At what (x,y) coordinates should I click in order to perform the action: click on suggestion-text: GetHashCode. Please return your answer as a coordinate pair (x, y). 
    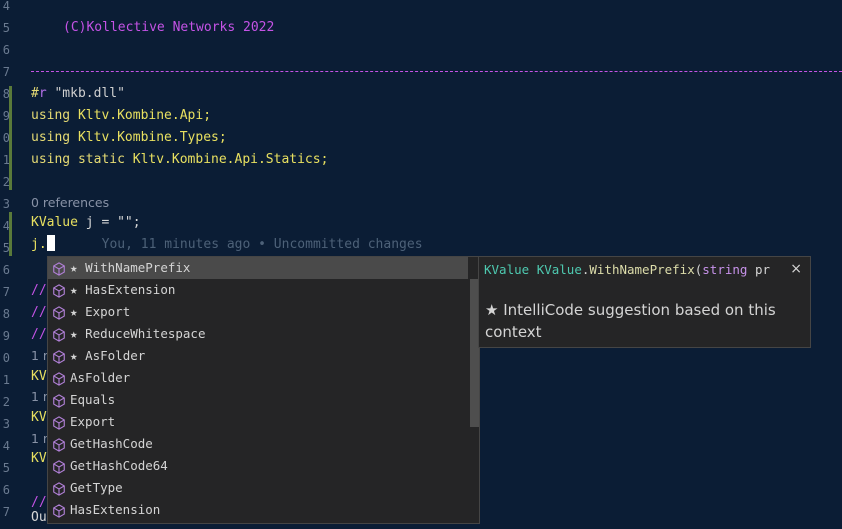
    Looking at the image, I should click on (111, 443).